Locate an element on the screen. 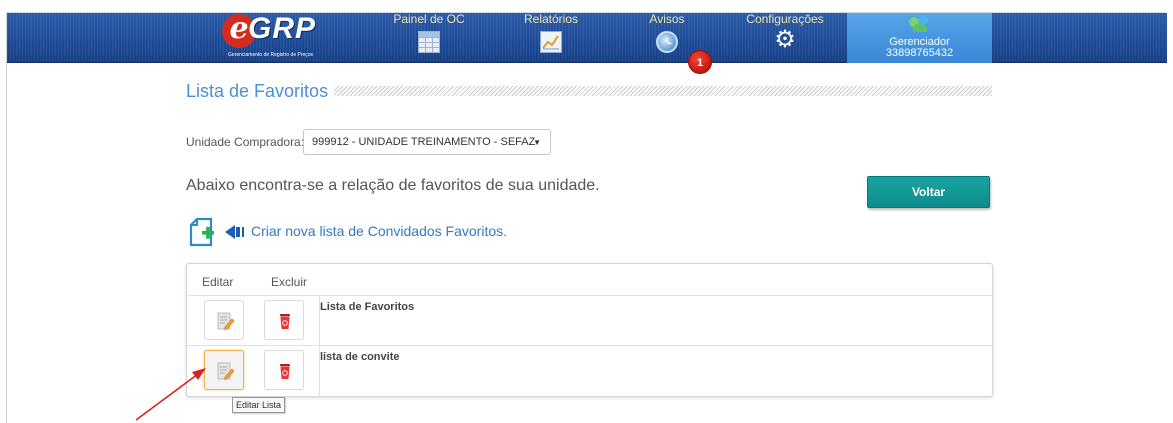  edit-tooltip: Editar Lista is located at coordinates (259, 405).